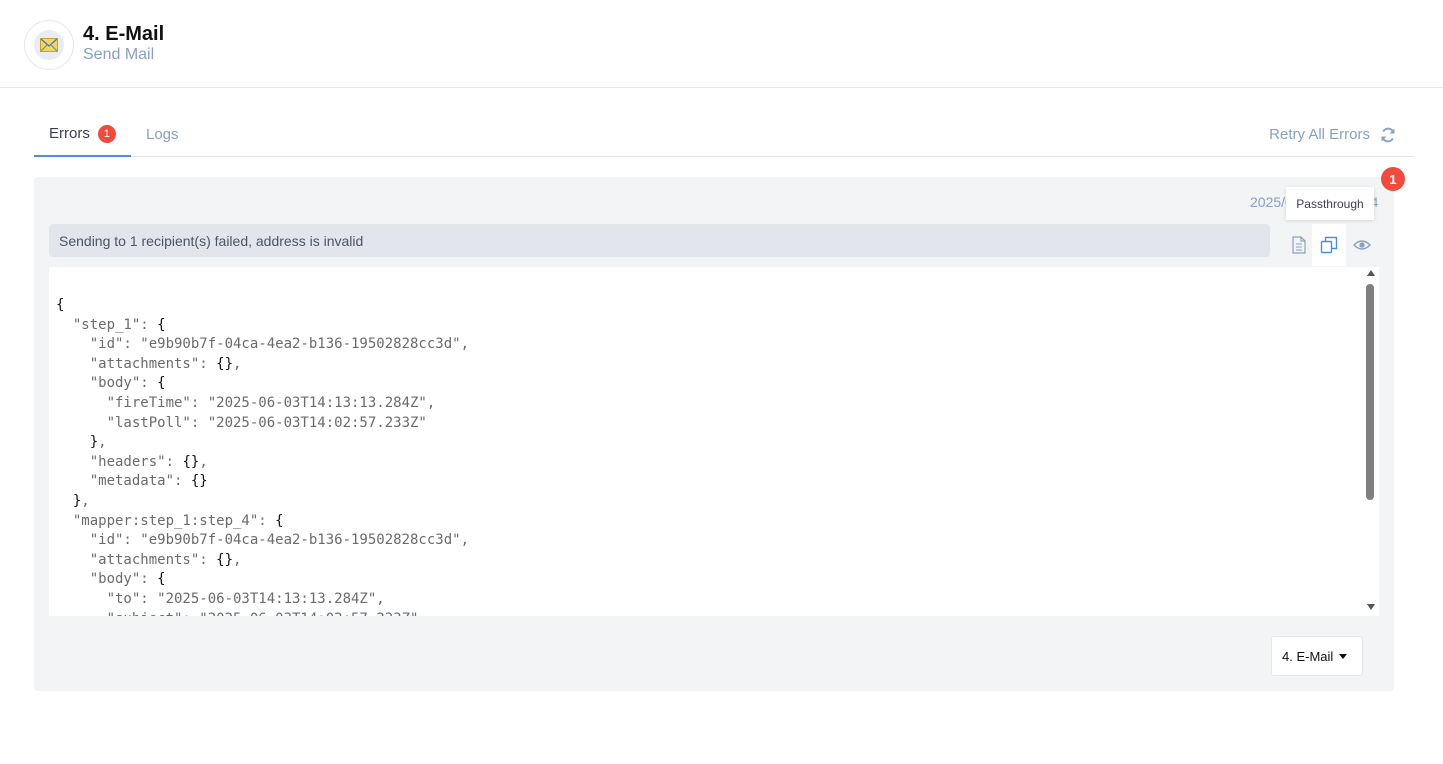 This screenshot has height=764, width=1443. I want to click on payload-line: "subject": "2025-06-03T14:02:57.233Z", so click(262, 613).